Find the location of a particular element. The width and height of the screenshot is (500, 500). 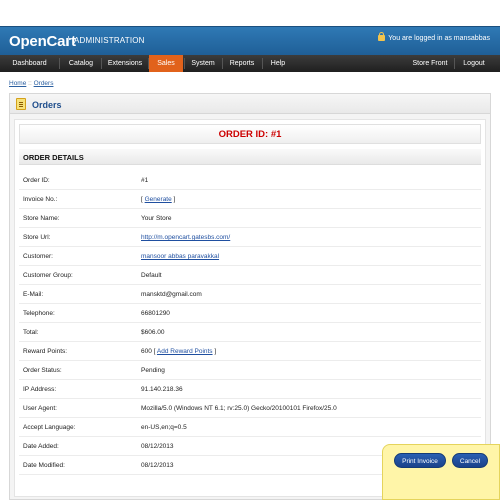

store-url-link: http://m.opencart.gatesbs.com/ is located at coordinates (185, 237).